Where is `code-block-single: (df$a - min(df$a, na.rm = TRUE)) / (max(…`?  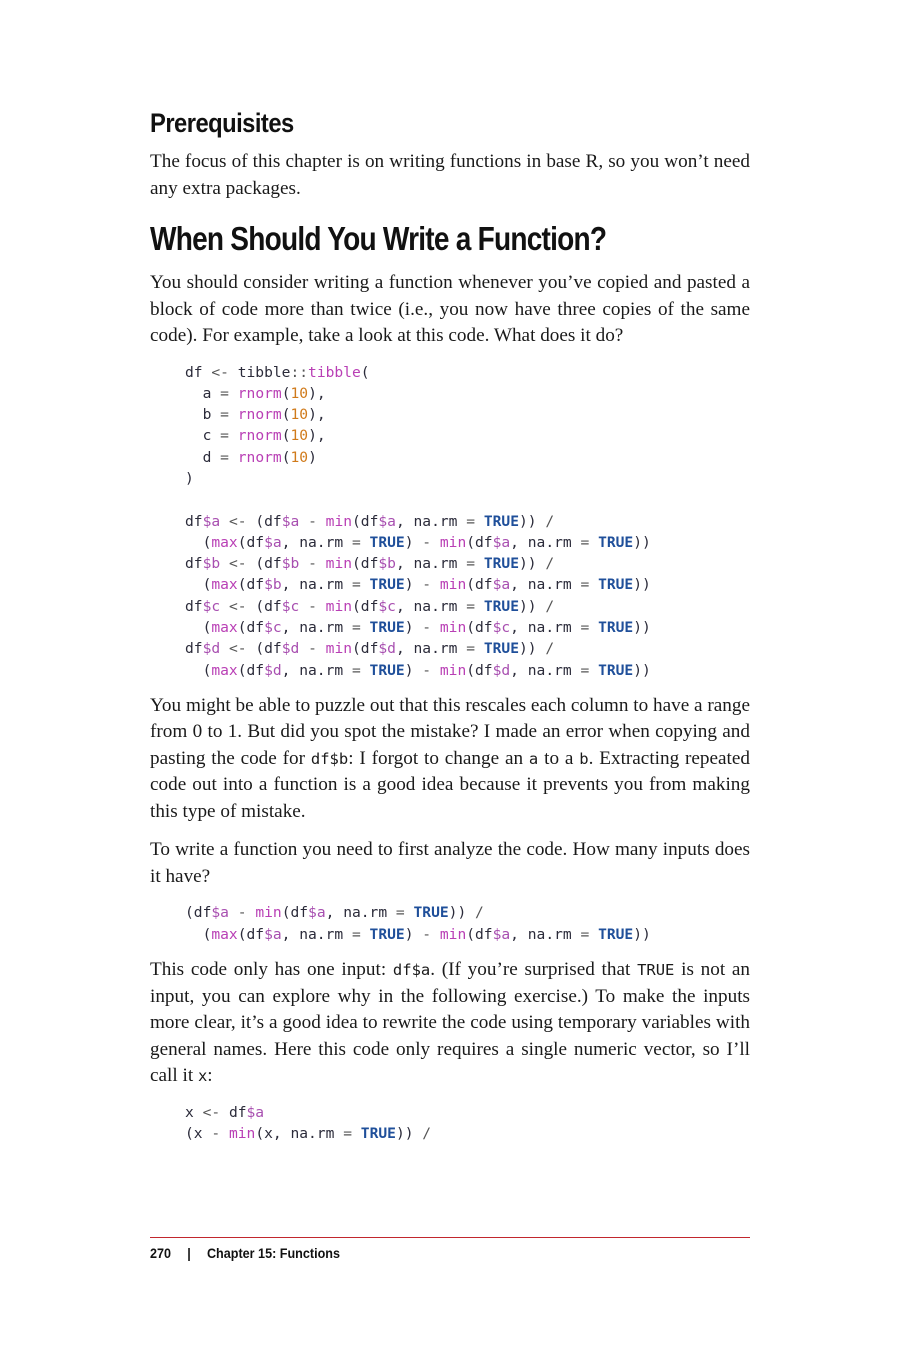 code-block-single: (df$a - min(df$a, na.rm = TRUE)) / (max(… is located at coordinates (418, 923).